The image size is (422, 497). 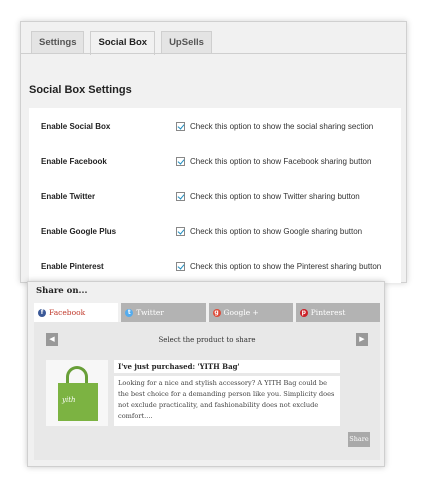 What do you see at coordinates (216, 312) in the screenshot?
I see `google-plus-icon: g` at bounding box center [216, 312].